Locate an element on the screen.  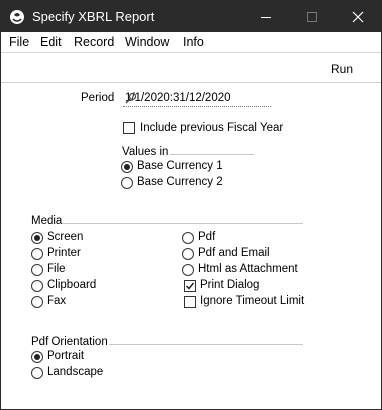
print-dialog-checkbox is located at coordinates (190, 286).